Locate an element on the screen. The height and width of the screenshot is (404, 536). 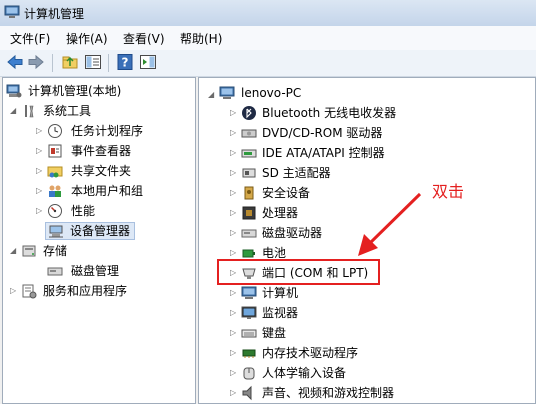
device-category-label: 处理器 is located at coordinates (280, 213).